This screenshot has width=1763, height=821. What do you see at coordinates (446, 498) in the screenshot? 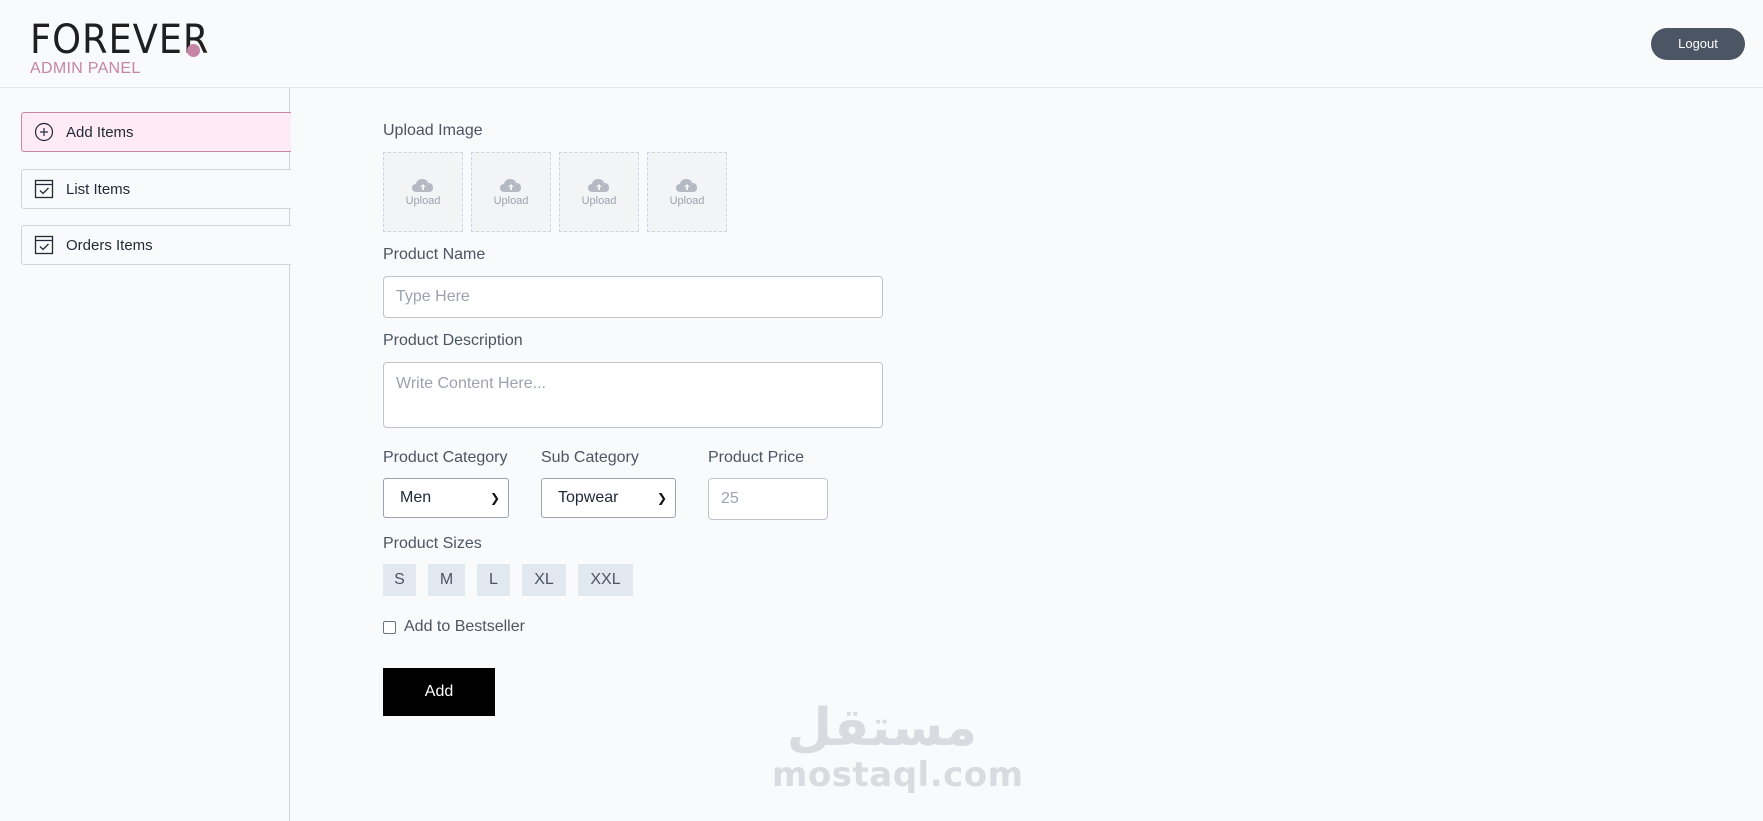
I see `product-category-select: Men ❯` at bounding box center [446, 498].